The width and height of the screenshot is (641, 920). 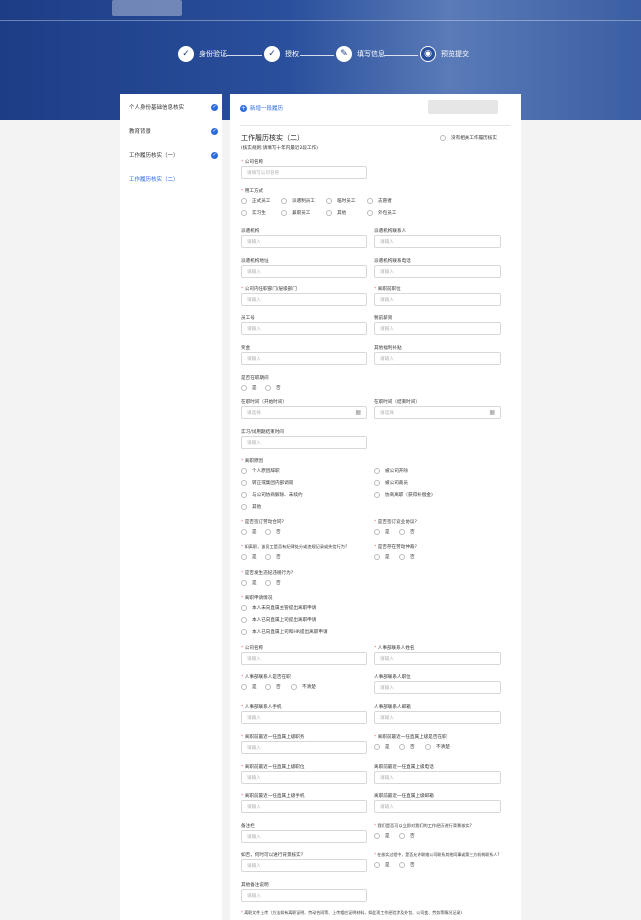 What do you see at coordinates (304, 895) in the screenshot?
I see `other-note-input: 请输入` at bounding box center [304, 895].